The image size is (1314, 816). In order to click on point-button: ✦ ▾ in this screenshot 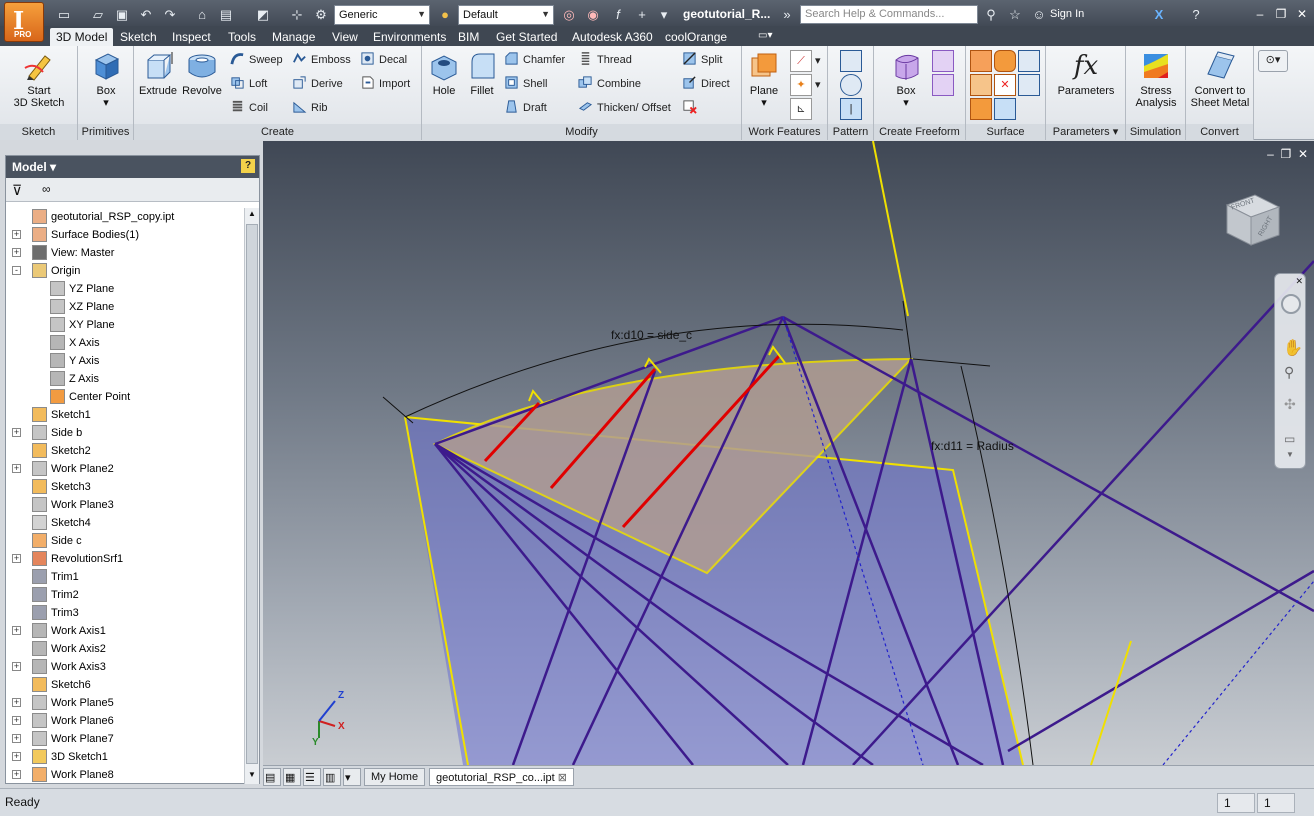, I will do `click(805, 85)`.